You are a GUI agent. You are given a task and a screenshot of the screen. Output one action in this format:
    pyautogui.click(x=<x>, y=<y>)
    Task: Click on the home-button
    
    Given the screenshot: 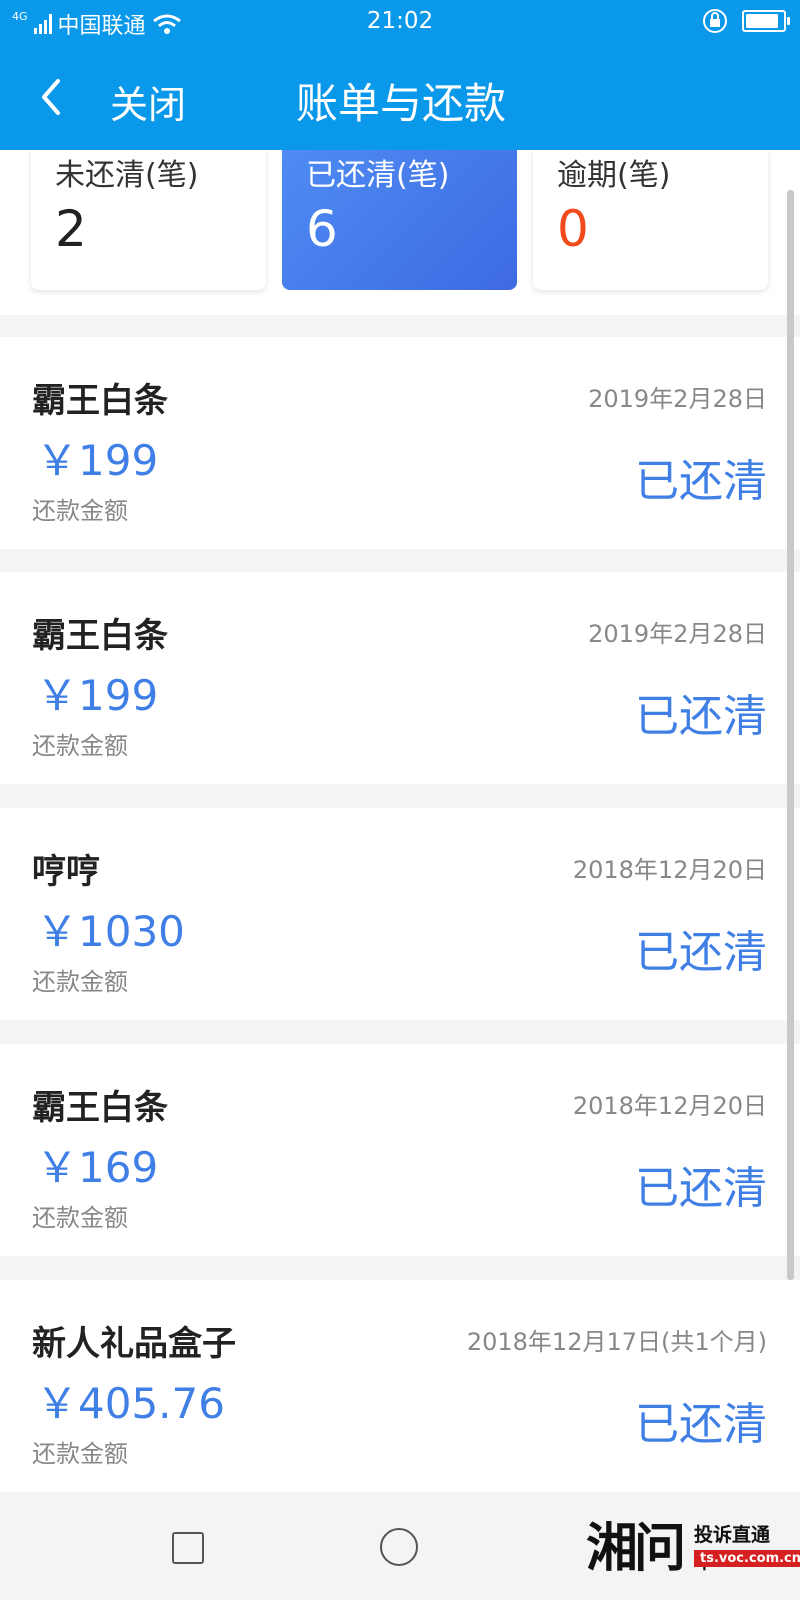 What is the action you would take?
    pyautogui.click(x=399, y=1547)
    